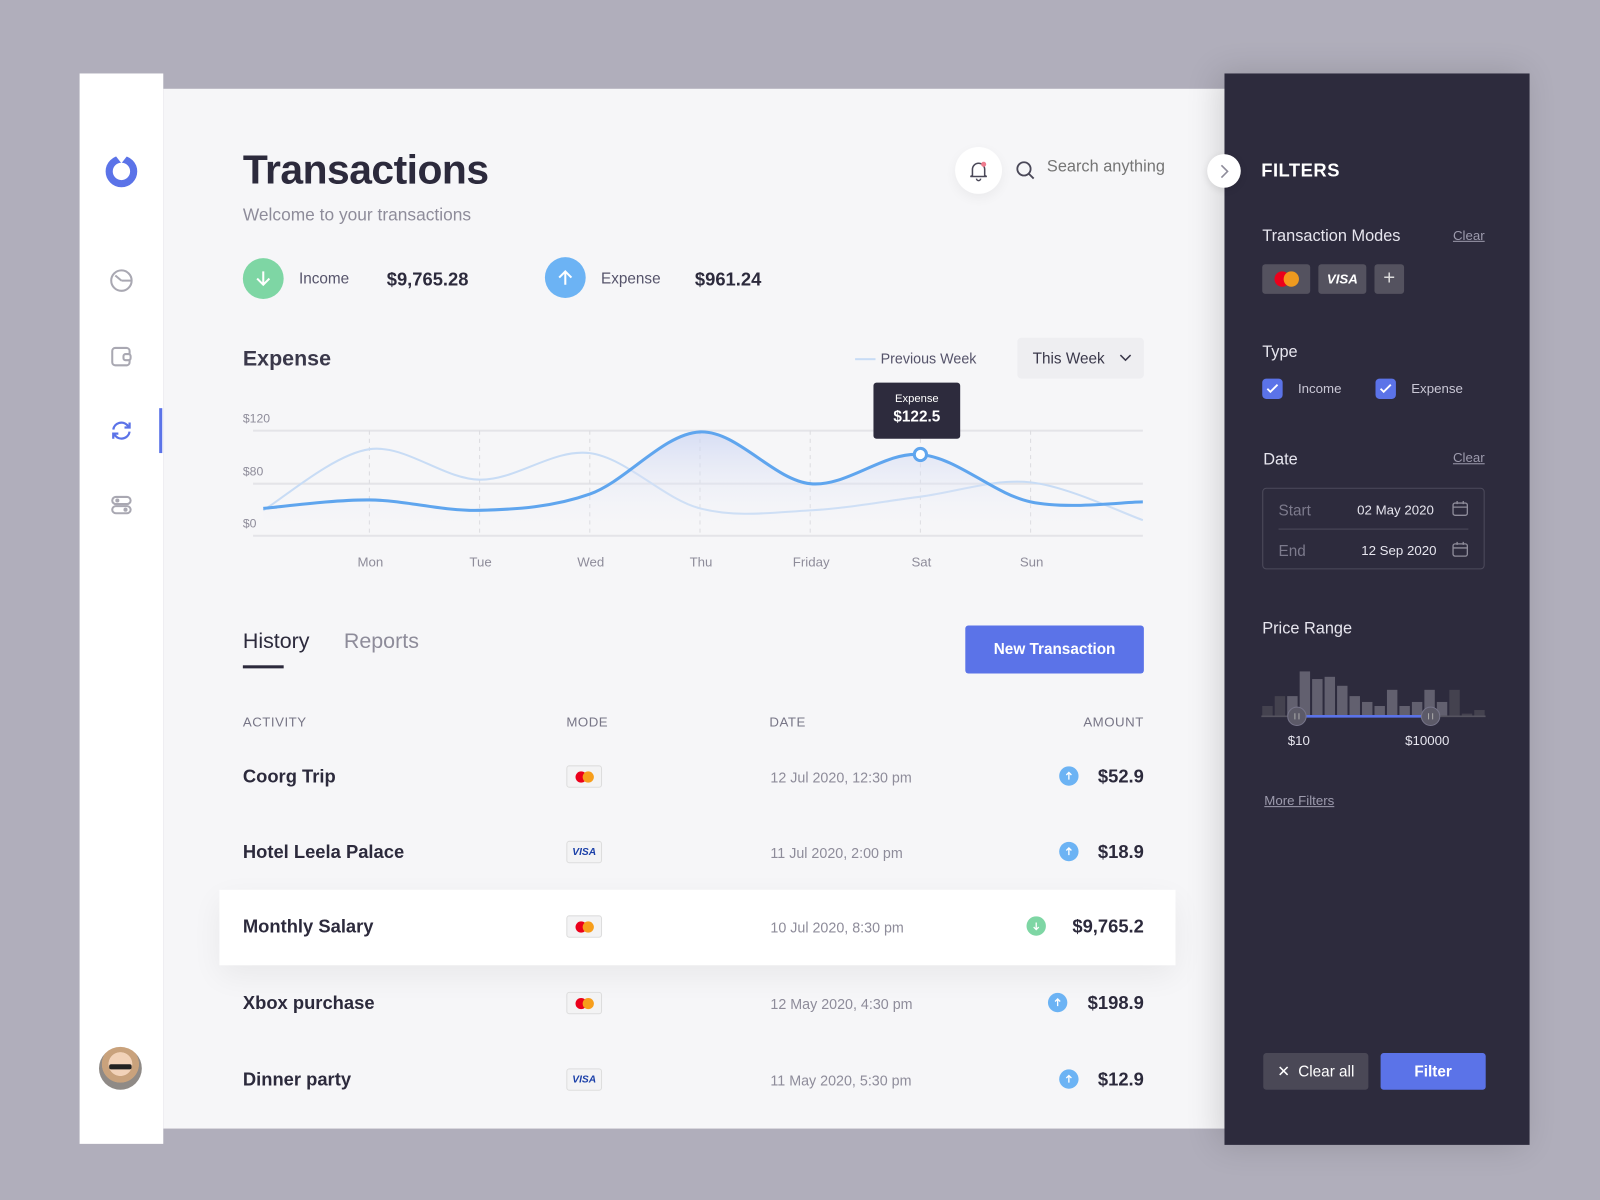  I want to click on tab-active-underline, so click(263, 667).